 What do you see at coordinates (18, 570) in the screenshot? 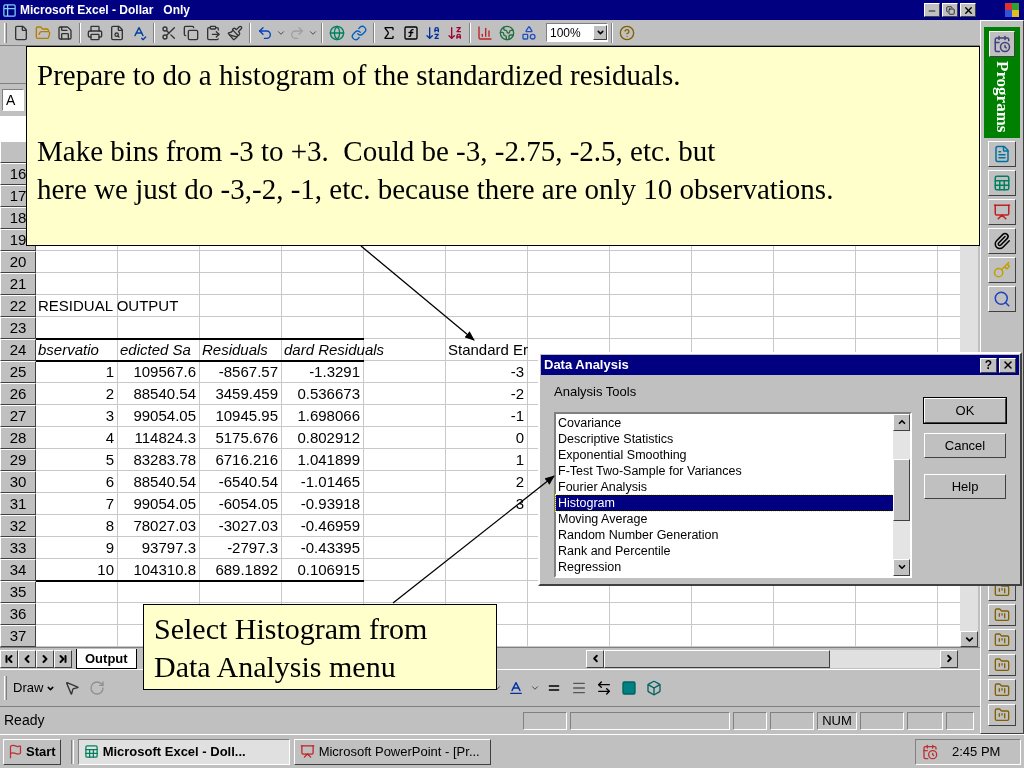
I see `row-header: 34` at bounding box center [18, 570].